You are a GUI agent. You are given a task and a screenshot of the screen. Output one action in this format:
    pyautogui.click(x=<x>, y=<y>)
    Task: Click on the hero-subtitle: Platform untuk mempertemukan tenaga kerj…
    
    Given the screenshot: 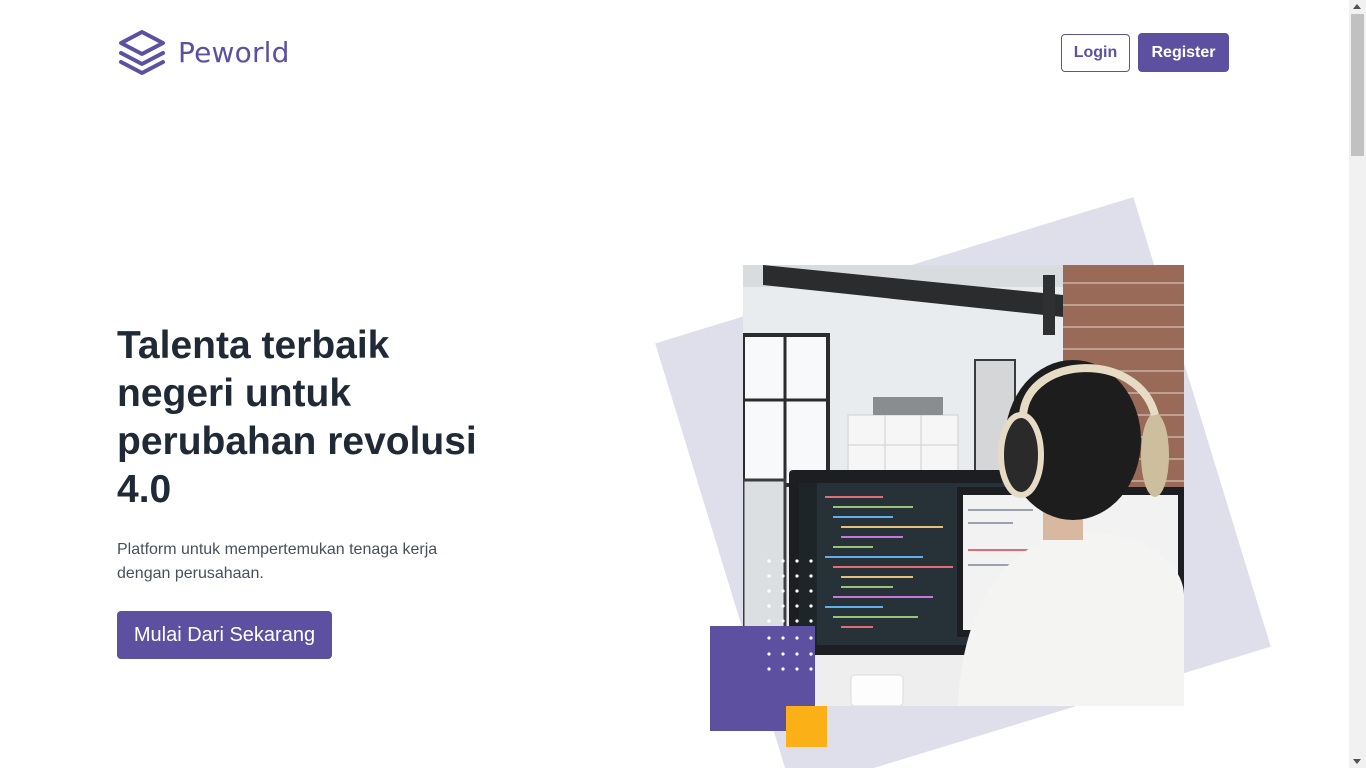 What is the action you would take?
    pyautogui.click(x=277, y=561)
    